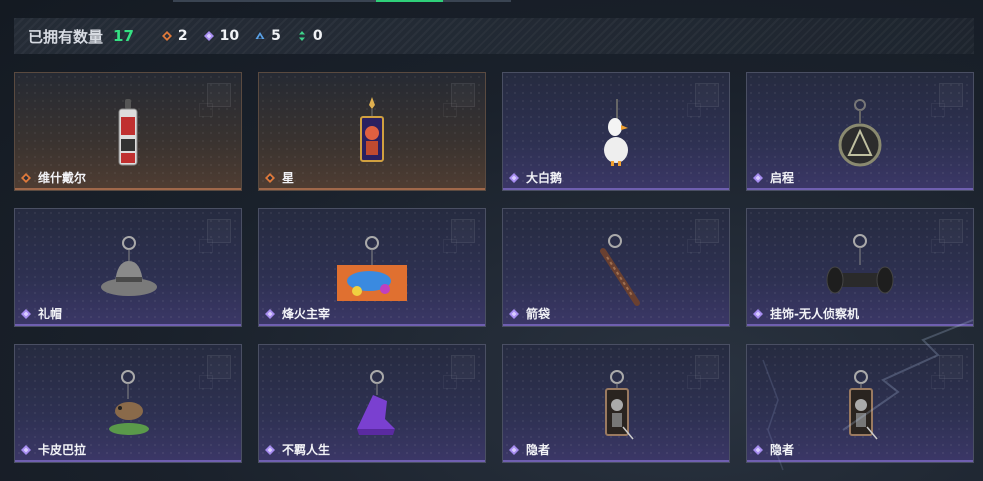 The width and height of the screenshot is (983, 481). Describe the element at coordinates (306, 450) in the screenshot. I see `item-name: 不羁人生` at that location.